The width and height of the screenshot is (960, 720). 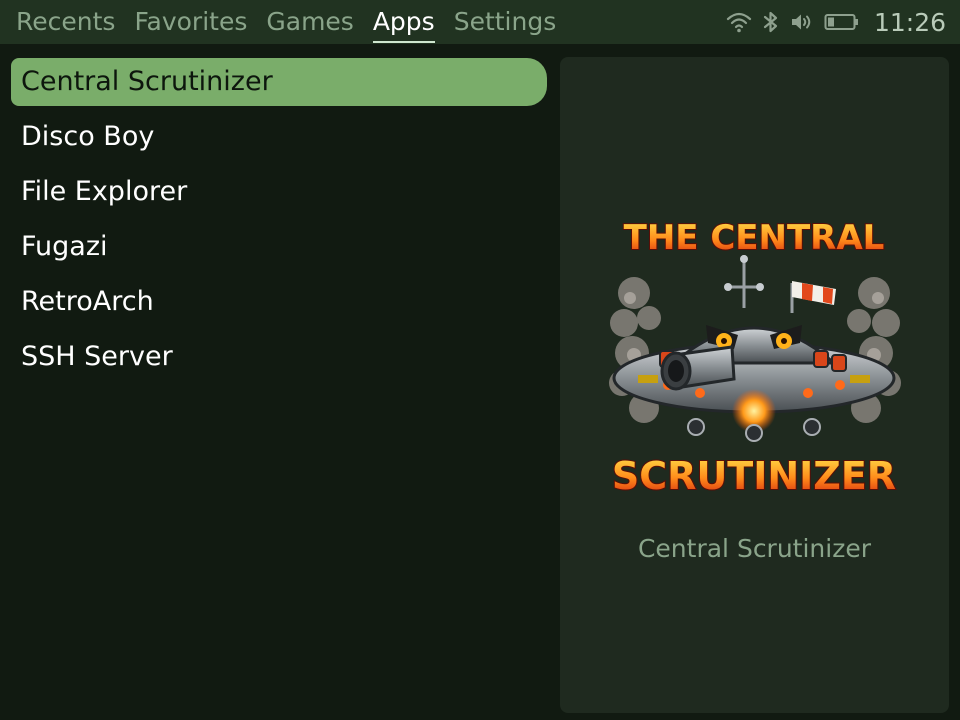 I want to click on list-item: Fugazi, so click(x=279, y=247).